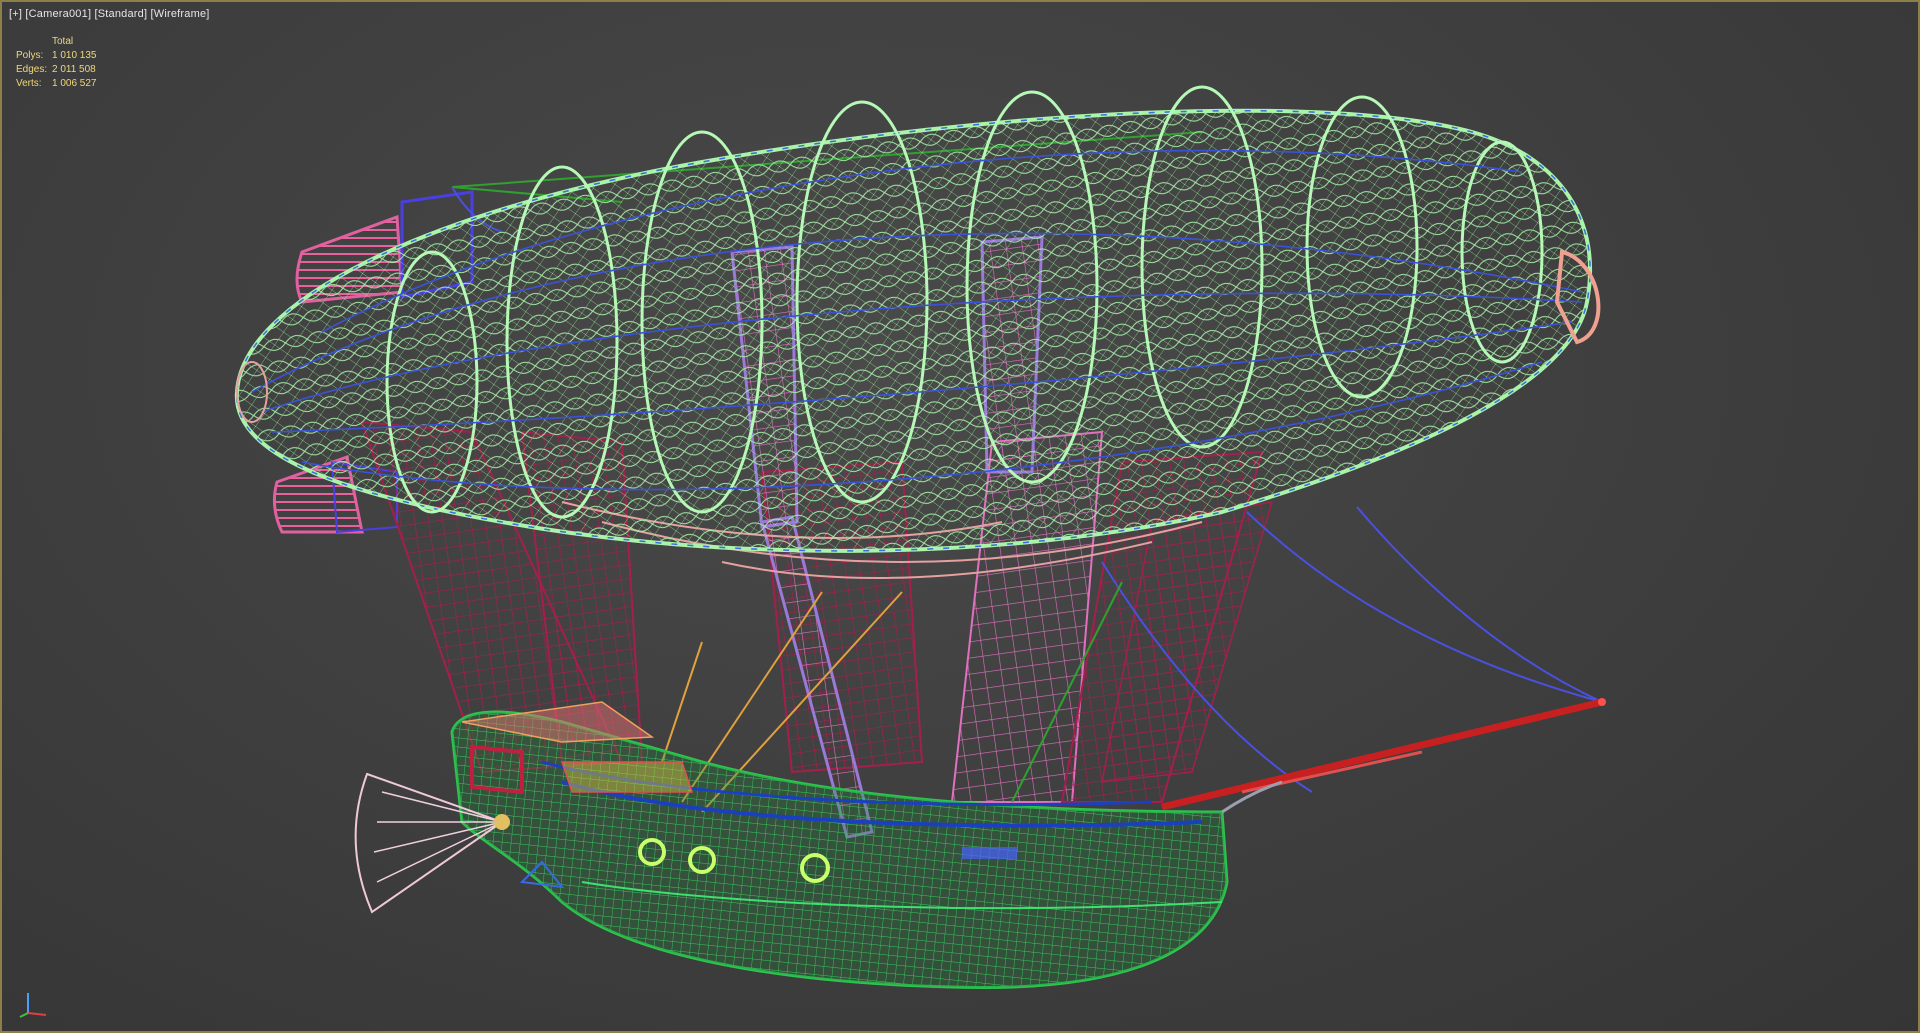 This screenshot has width=1920, height=1033. Describe the element at coordinates (33, 1005) in the screenshot. I see `xyz-axis-icon` at that location.